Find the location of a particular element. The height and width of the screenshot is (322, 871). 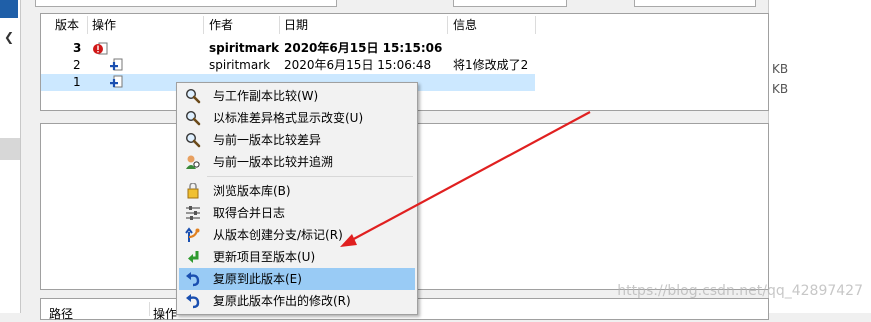

watermark-text: https://blog.csdn.net/qq_42897427 is located at coordinates (740, 291).